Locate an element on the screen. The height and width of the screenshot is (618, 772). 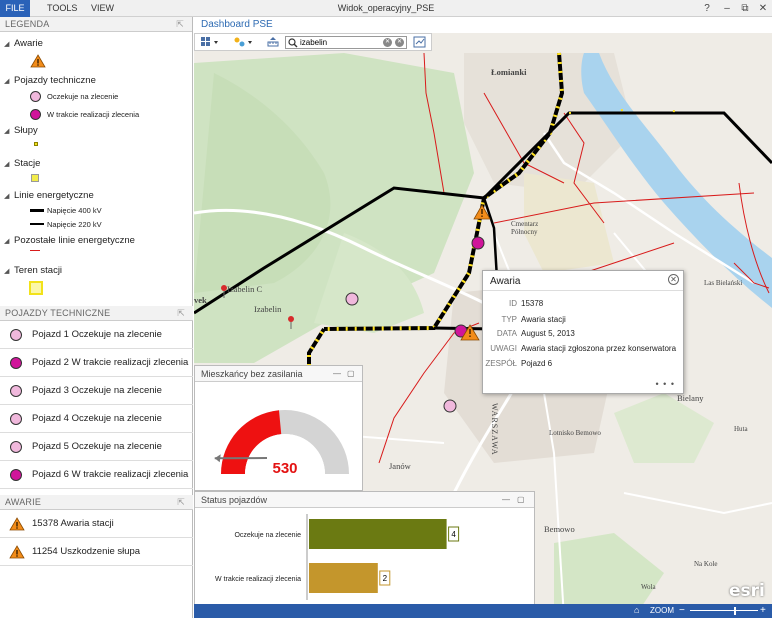
legend-header-label: LEGENDA is located at coordinates (27, 24).